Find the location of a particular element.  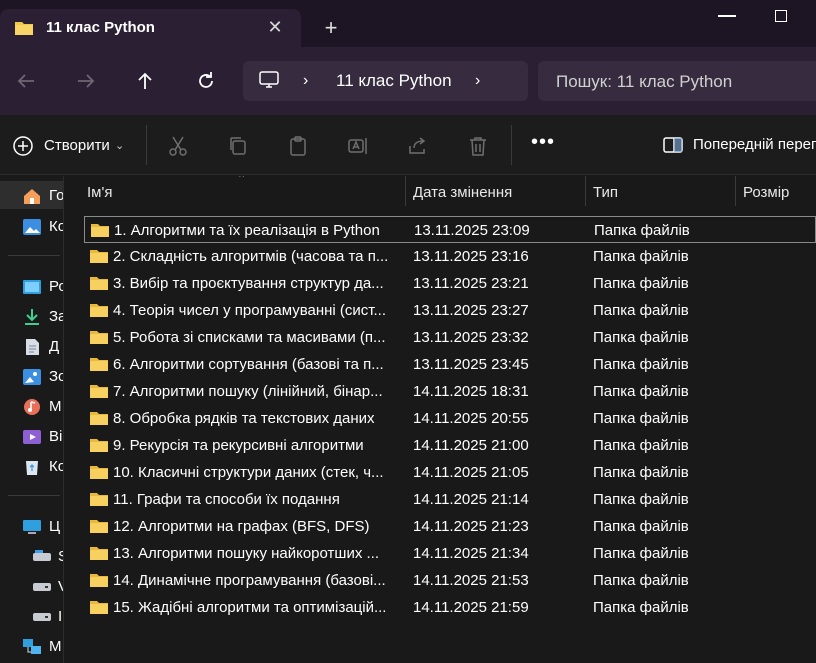

sidebar-item-pictures: Зо is located at coordinates (31, 376).